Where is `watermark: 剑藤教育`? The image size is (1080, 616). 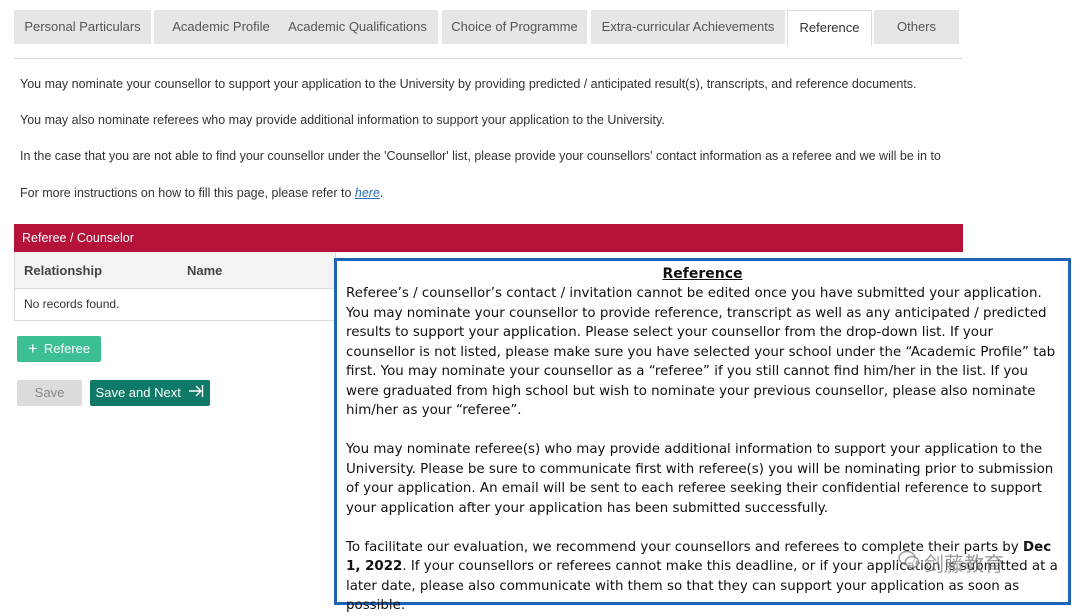 watermark: 剑藤教育 is located at coordinates (951, 562).